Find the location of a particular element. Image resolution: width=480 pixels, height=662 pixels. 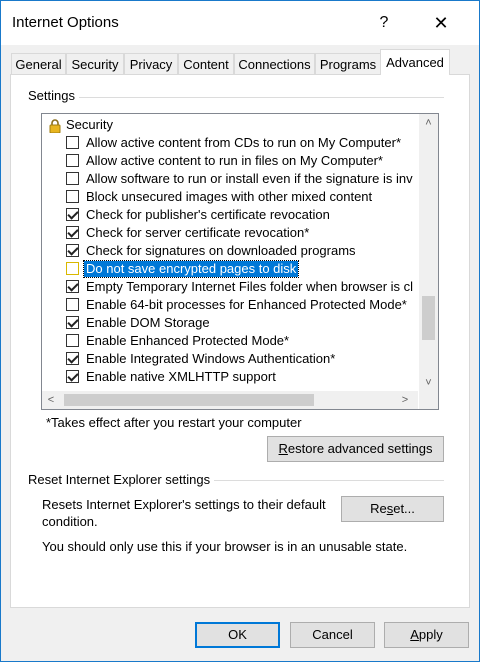

settings-category-security: Security is located at coordinates (230, 126).